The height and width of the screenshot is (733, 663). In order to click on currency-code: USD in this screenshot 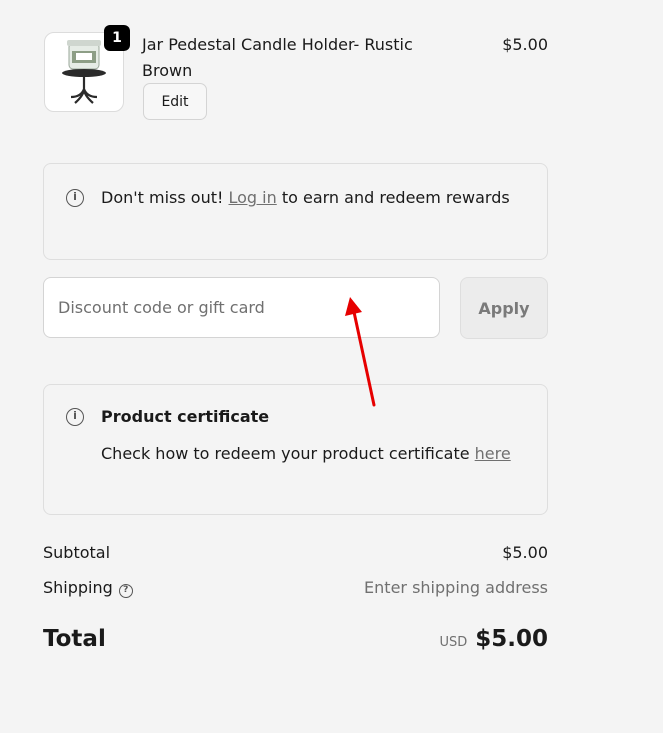, I will do `click(453, 642)`.